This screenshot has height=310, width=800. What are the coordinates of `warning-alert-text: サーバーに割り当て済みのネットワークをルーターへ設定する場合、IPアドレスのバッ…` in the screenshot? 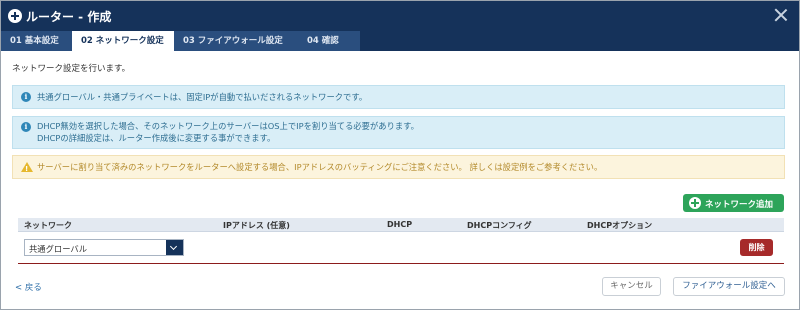 It's located at (320, 167).